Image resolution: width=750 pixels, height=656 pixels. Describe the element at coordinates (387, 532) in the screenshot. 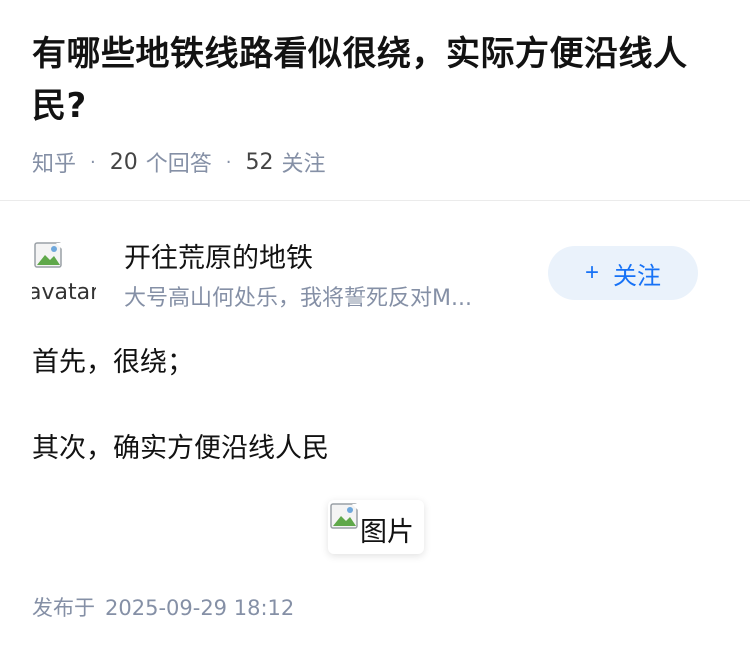

I see `image-alt-text: 图片` at that location.